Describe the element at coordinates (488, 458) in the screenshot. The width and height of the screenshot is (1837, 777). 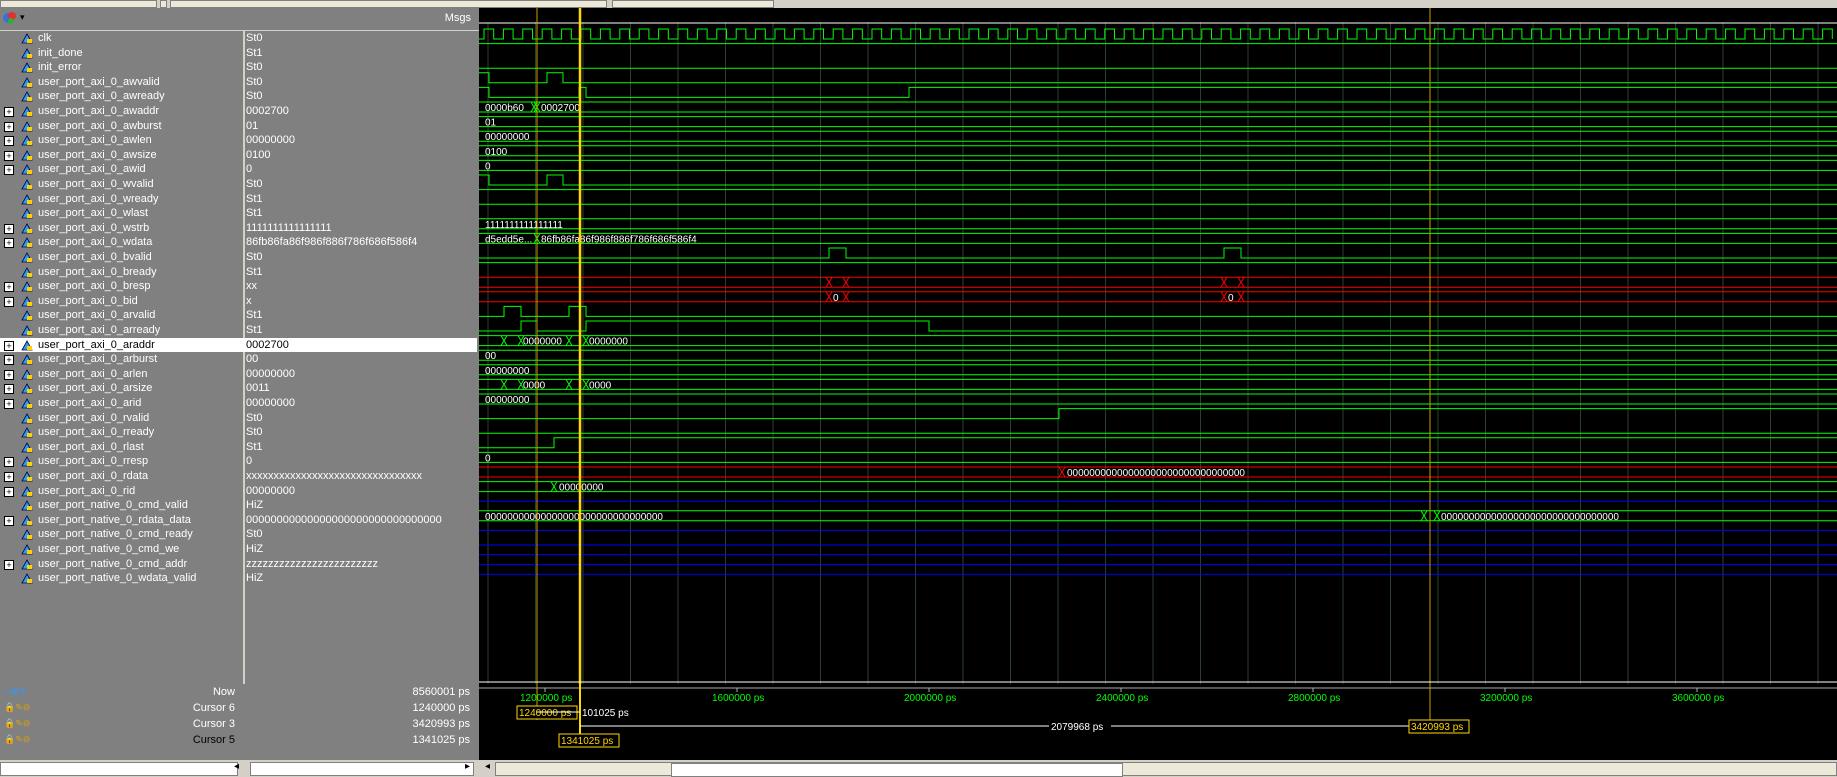
I see `bus-value-label: 0` at that location.